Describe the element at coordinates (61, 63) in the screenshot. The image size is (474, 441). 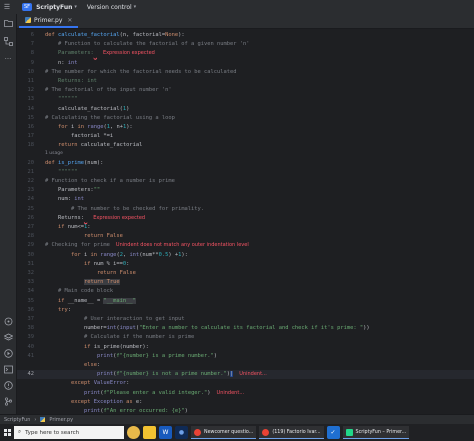
I see `code-text: n: int` at that location.